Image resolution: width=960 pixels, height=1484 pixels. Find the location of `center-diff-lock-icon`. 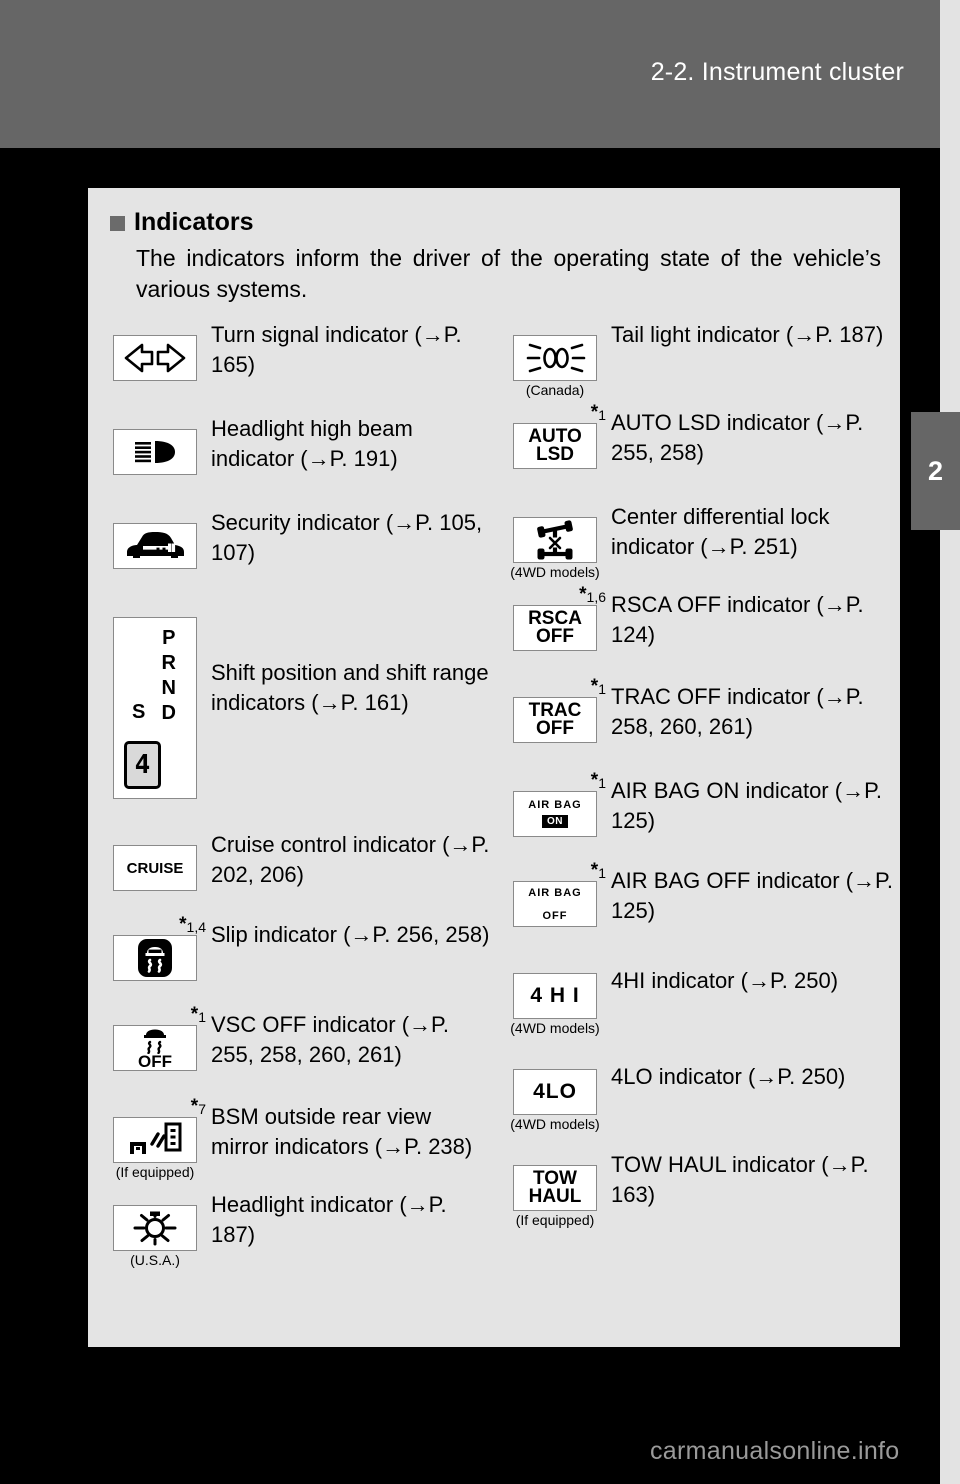

center-diff-lock-icon is located at coordinates (555, 540).